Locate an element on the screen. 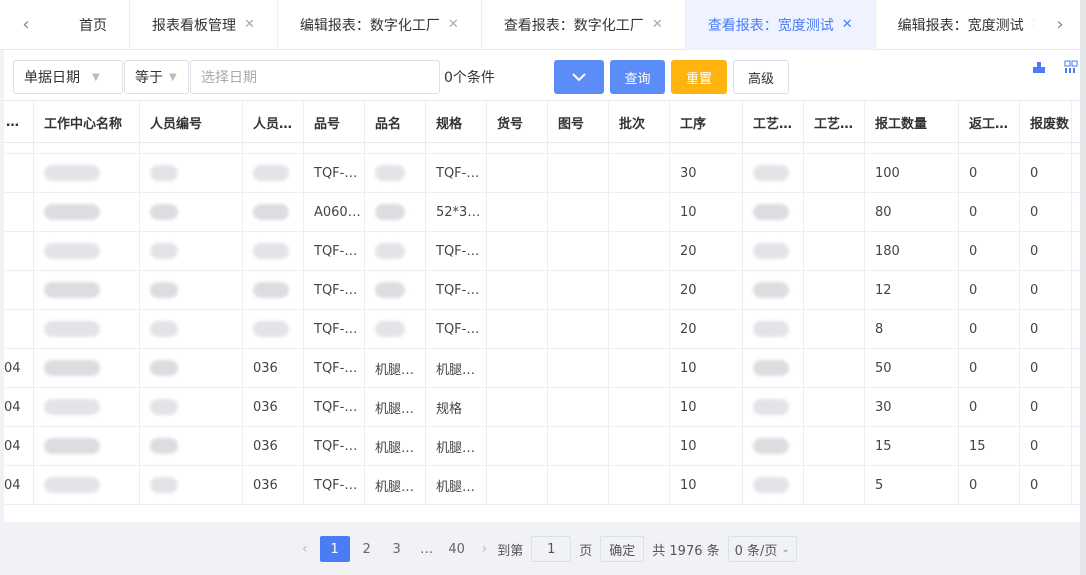 Image resolution: width=1086 pixels, height=575 pixels. query-button: 查询 is located at coordinates (637, 77).